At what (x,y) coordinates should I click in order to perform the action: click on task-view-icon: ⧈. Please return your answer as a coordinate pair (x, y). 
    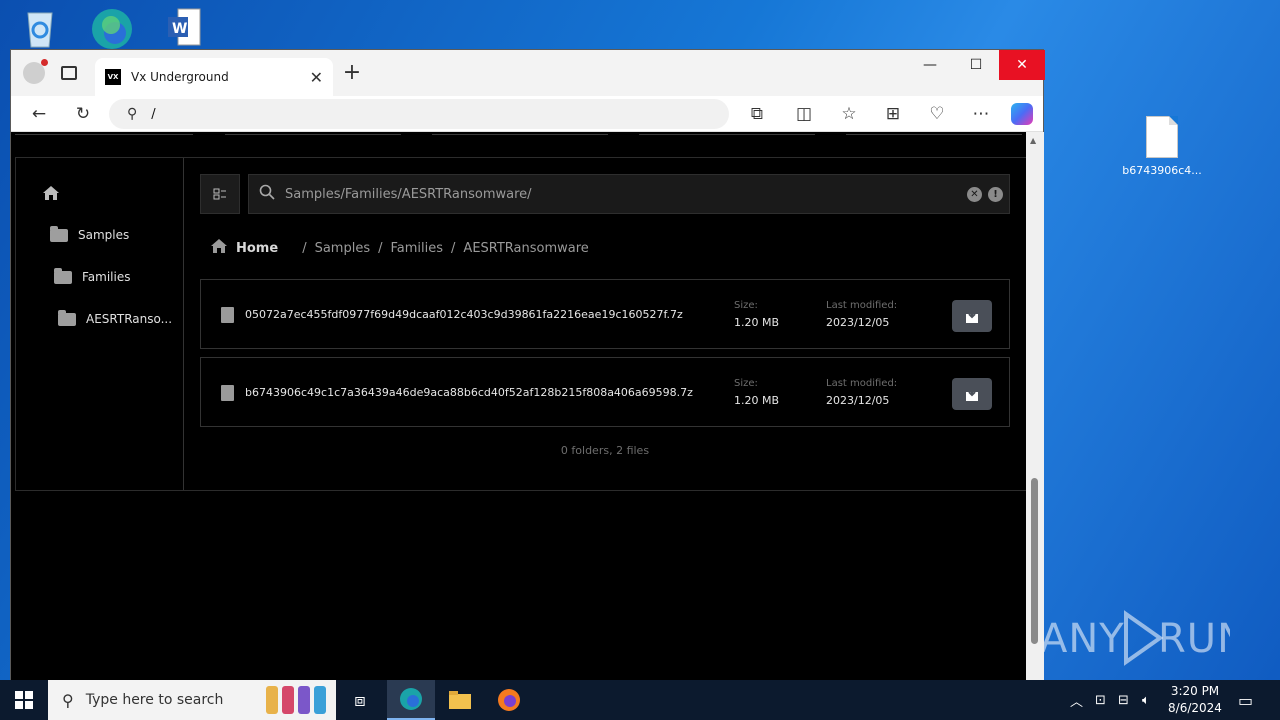
    Looking at the image, I should click on (360, 700).